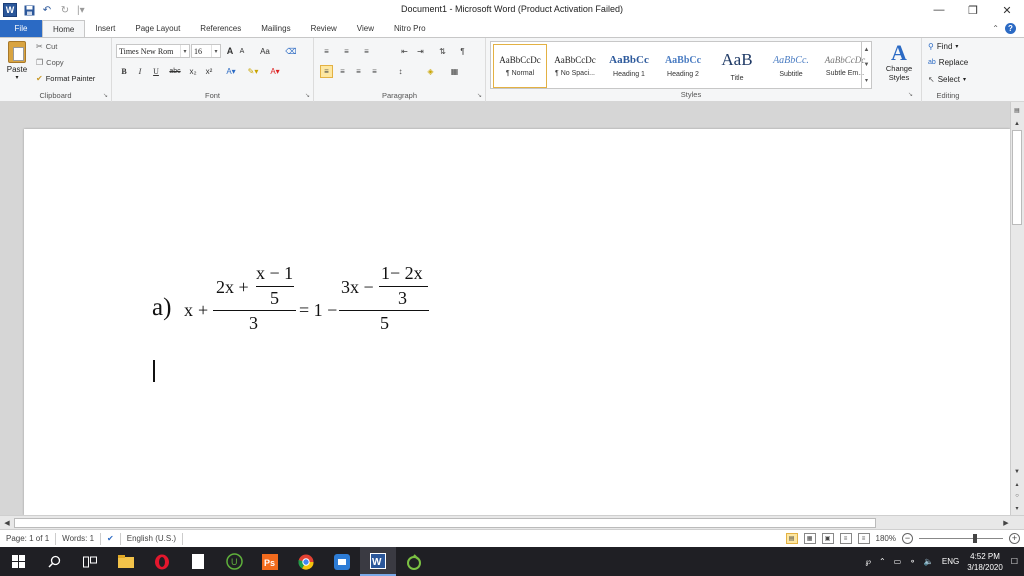  I want to click on undo-icon: ↶, so click(47, 10).